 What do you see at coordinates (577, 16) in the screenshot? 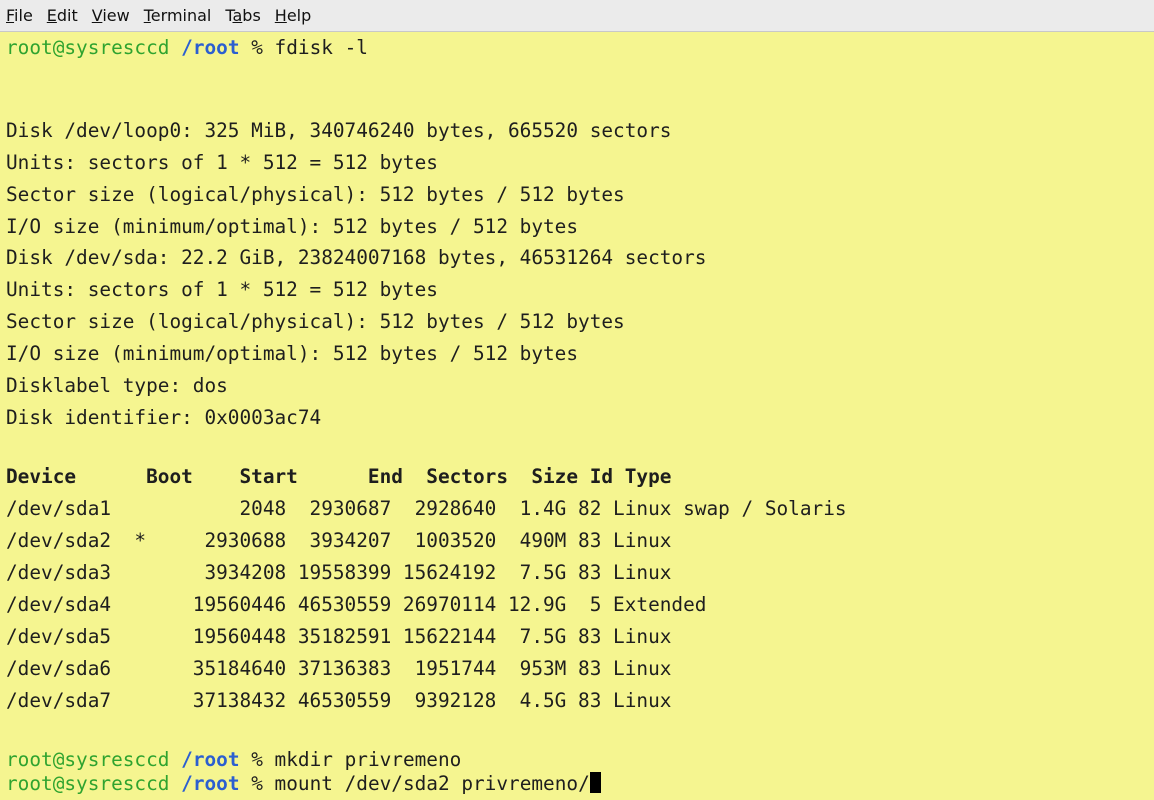
I see `menu-bar: File Edit View Terminal Tabs Help` at bounding box center [577, 16].